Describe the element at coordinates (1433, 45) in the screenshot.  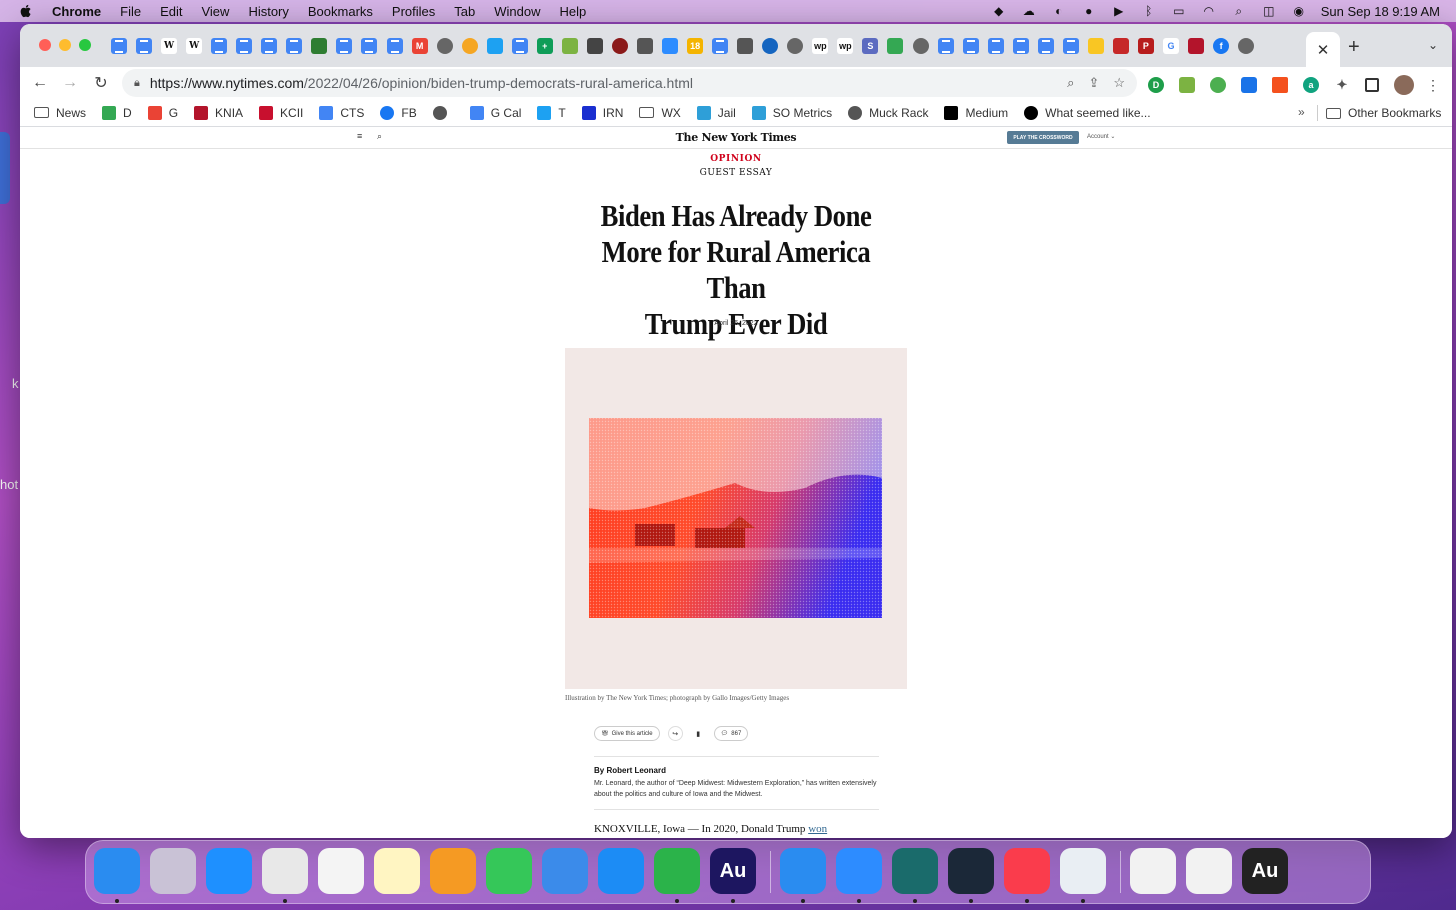
I see `tab-search-chevron-icon: ⌄` at that location.